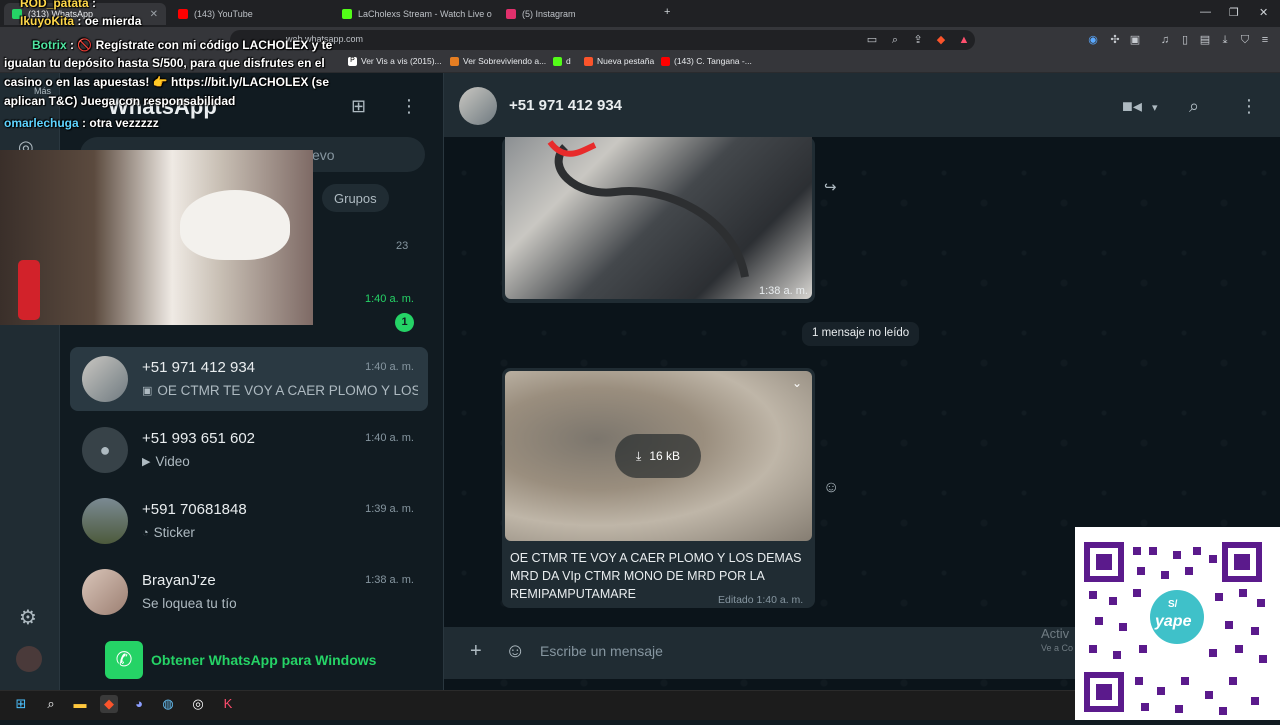 The image size is (1280, 725). I want to click on scribble-stroke-red, so click(572, 148).